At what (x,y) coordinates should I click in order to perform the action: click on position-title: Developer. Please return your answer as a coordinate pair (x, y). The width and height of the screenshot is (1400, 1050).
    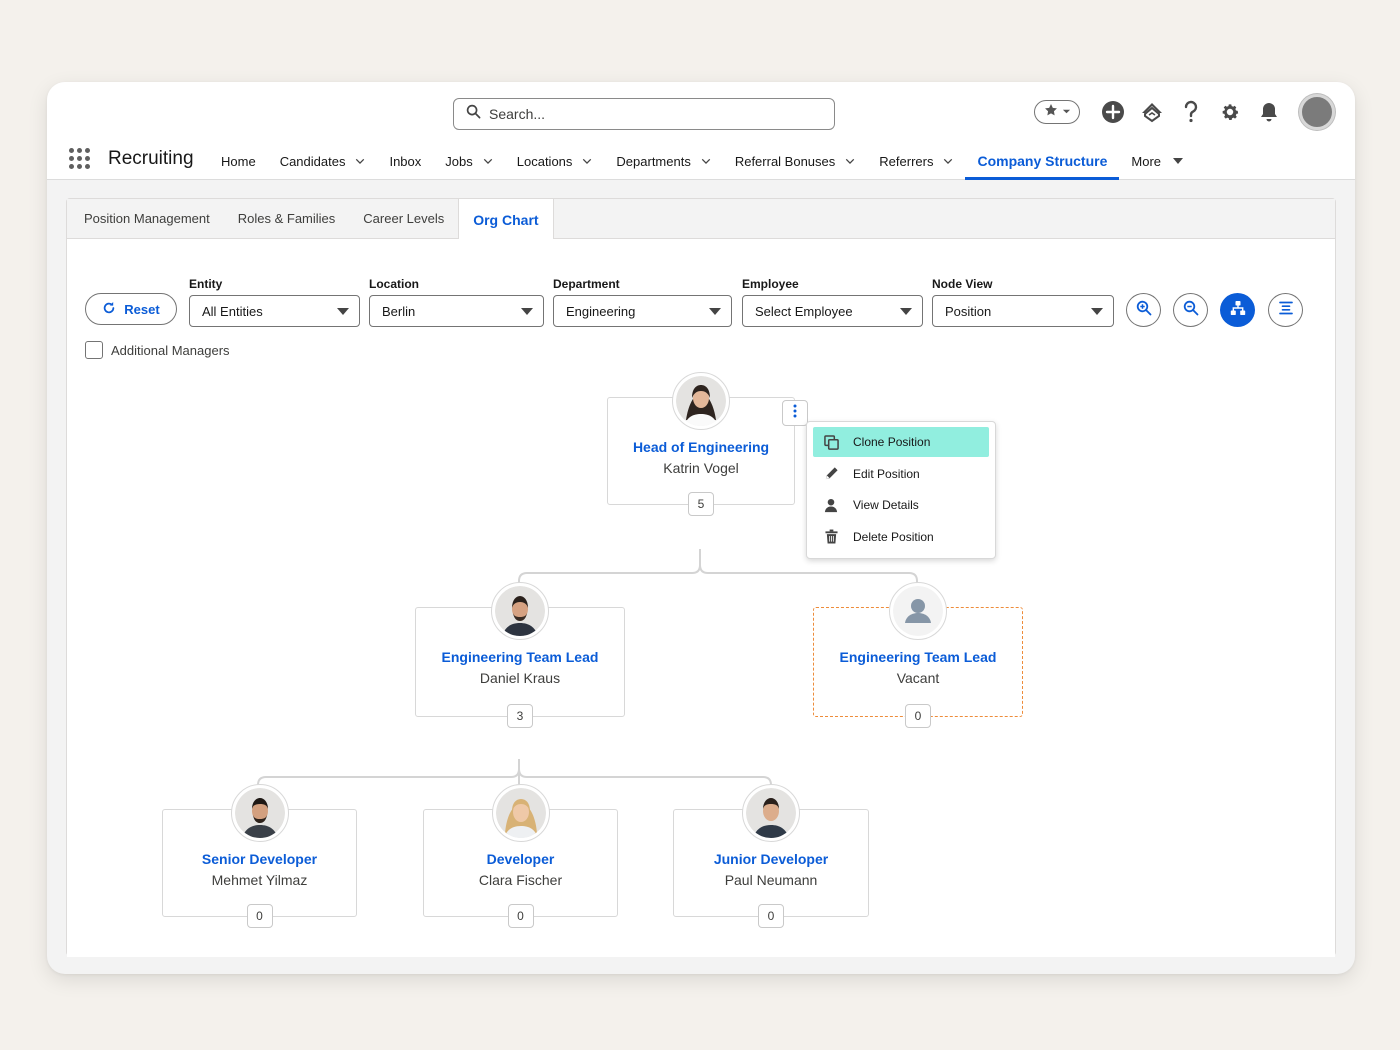
    Looking at the image, I should click on (520, 859).